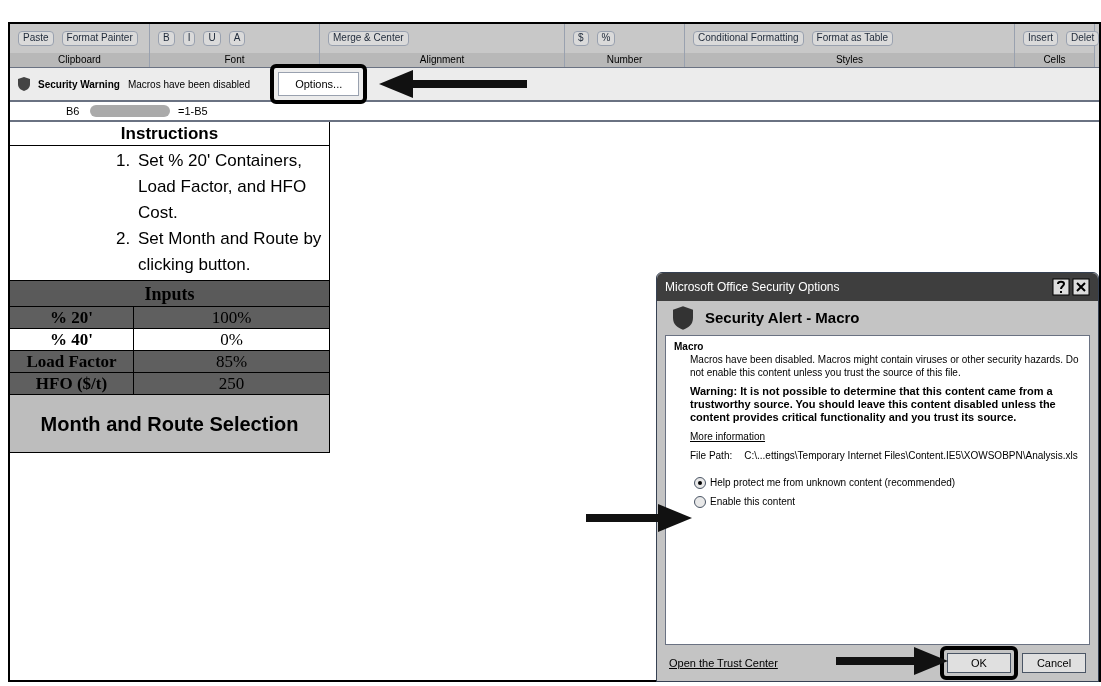 Image resolution: width=1101 pixels, height=686 pixels. What do you see at coordinates (1081, 287) in the screenshot?
I see `close-icon` at bounding box center [1081, 287].